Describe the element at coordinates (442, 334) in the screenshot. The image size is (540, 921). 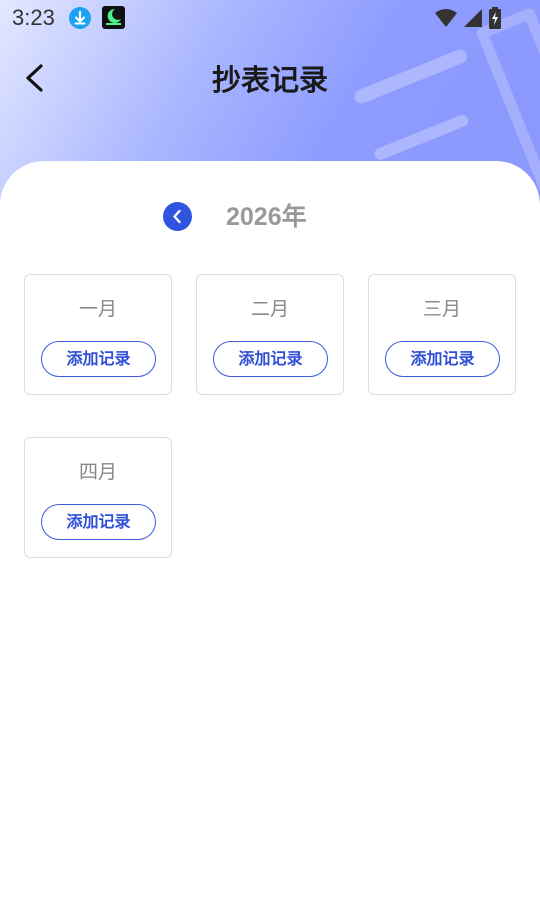
I see `month-card: 三月 添加记录` at that location.